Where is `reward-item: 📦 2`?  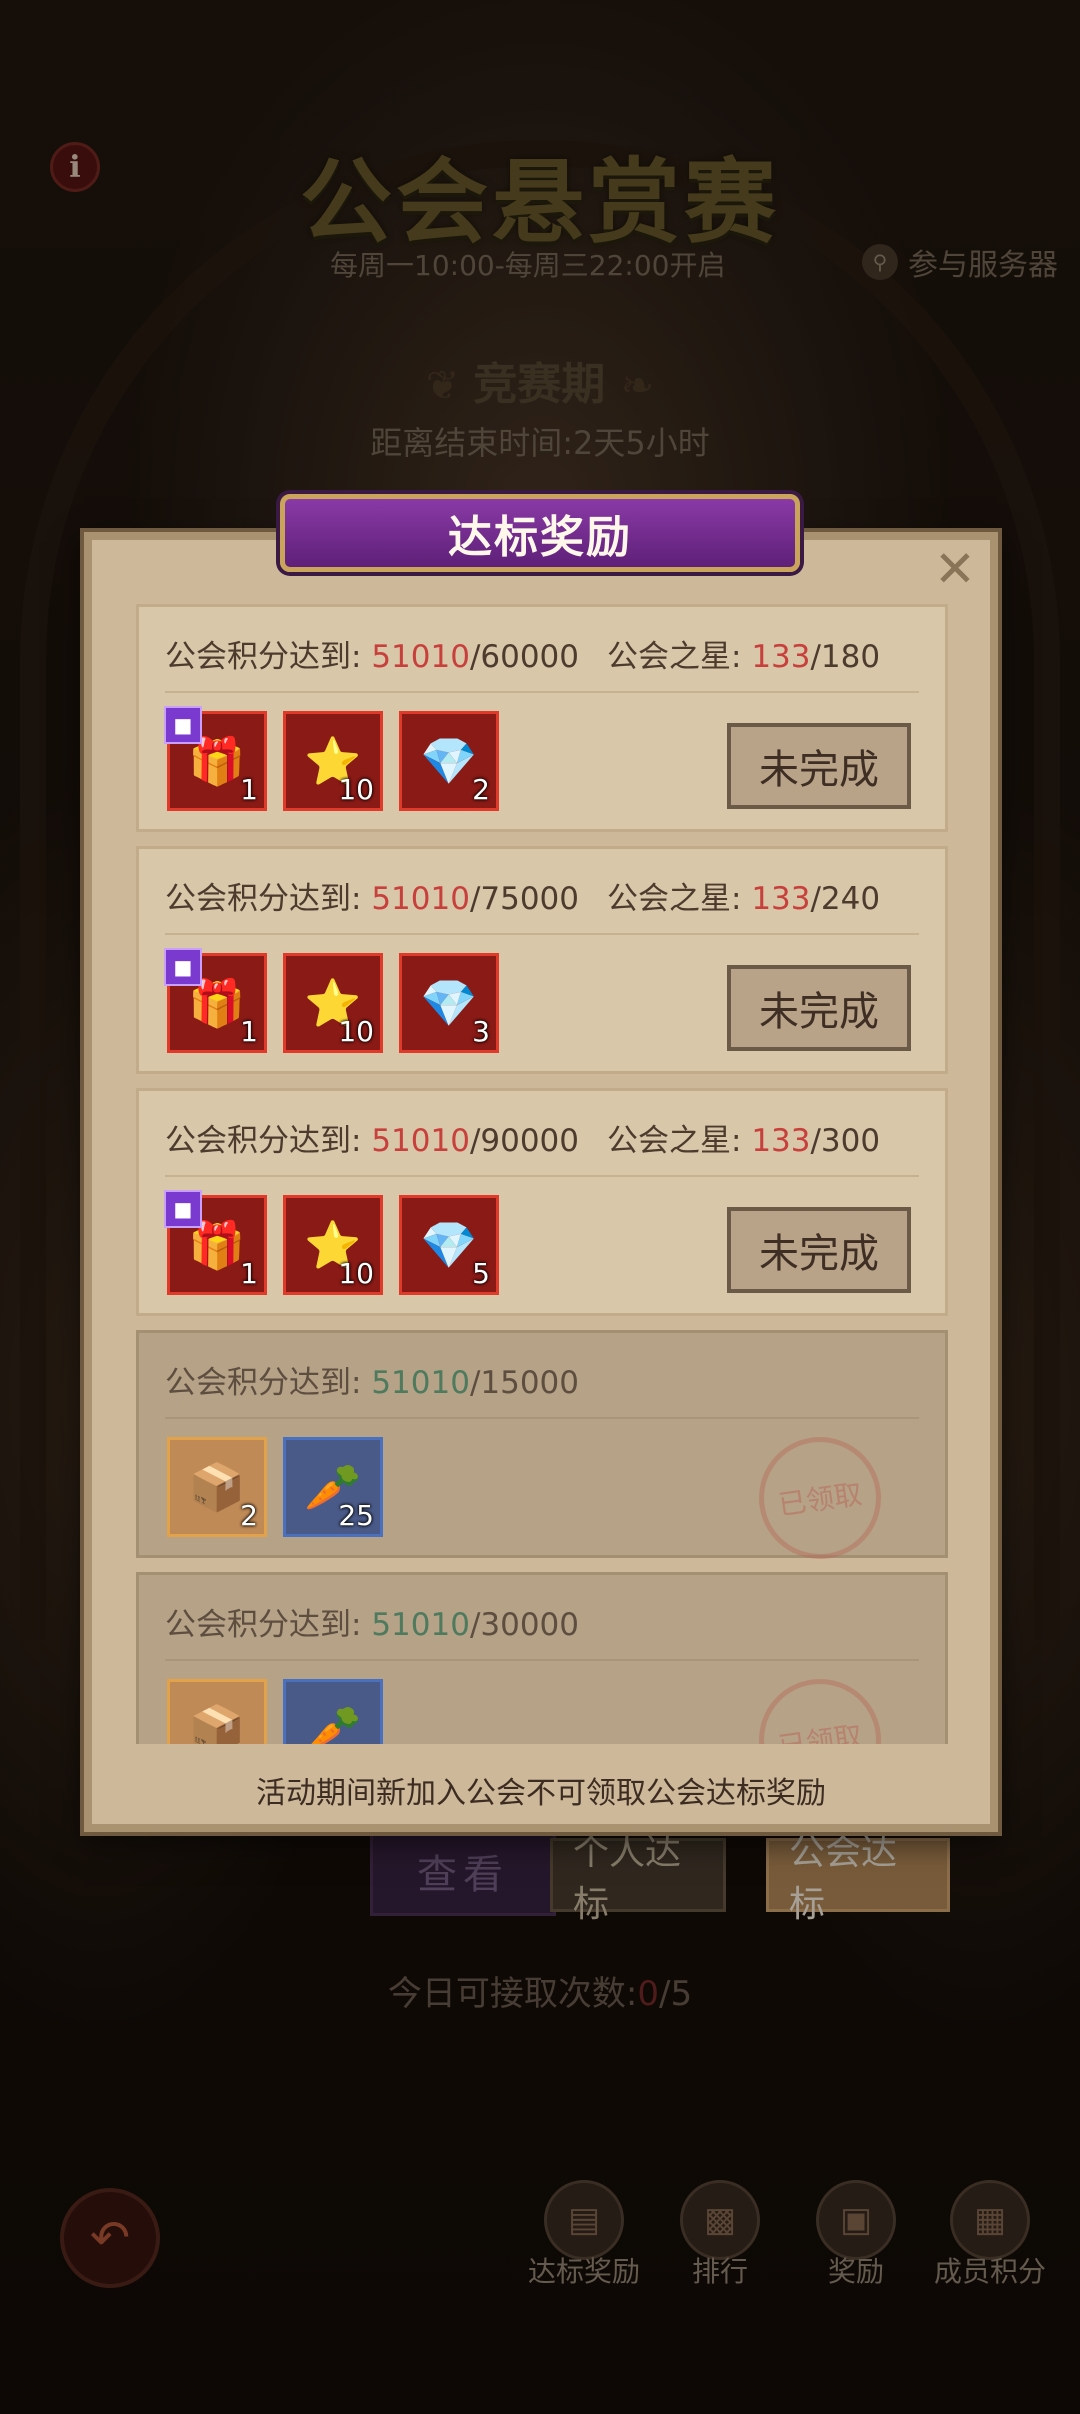 reward-item: 📦 2 is located at coordinates (217, 1487).